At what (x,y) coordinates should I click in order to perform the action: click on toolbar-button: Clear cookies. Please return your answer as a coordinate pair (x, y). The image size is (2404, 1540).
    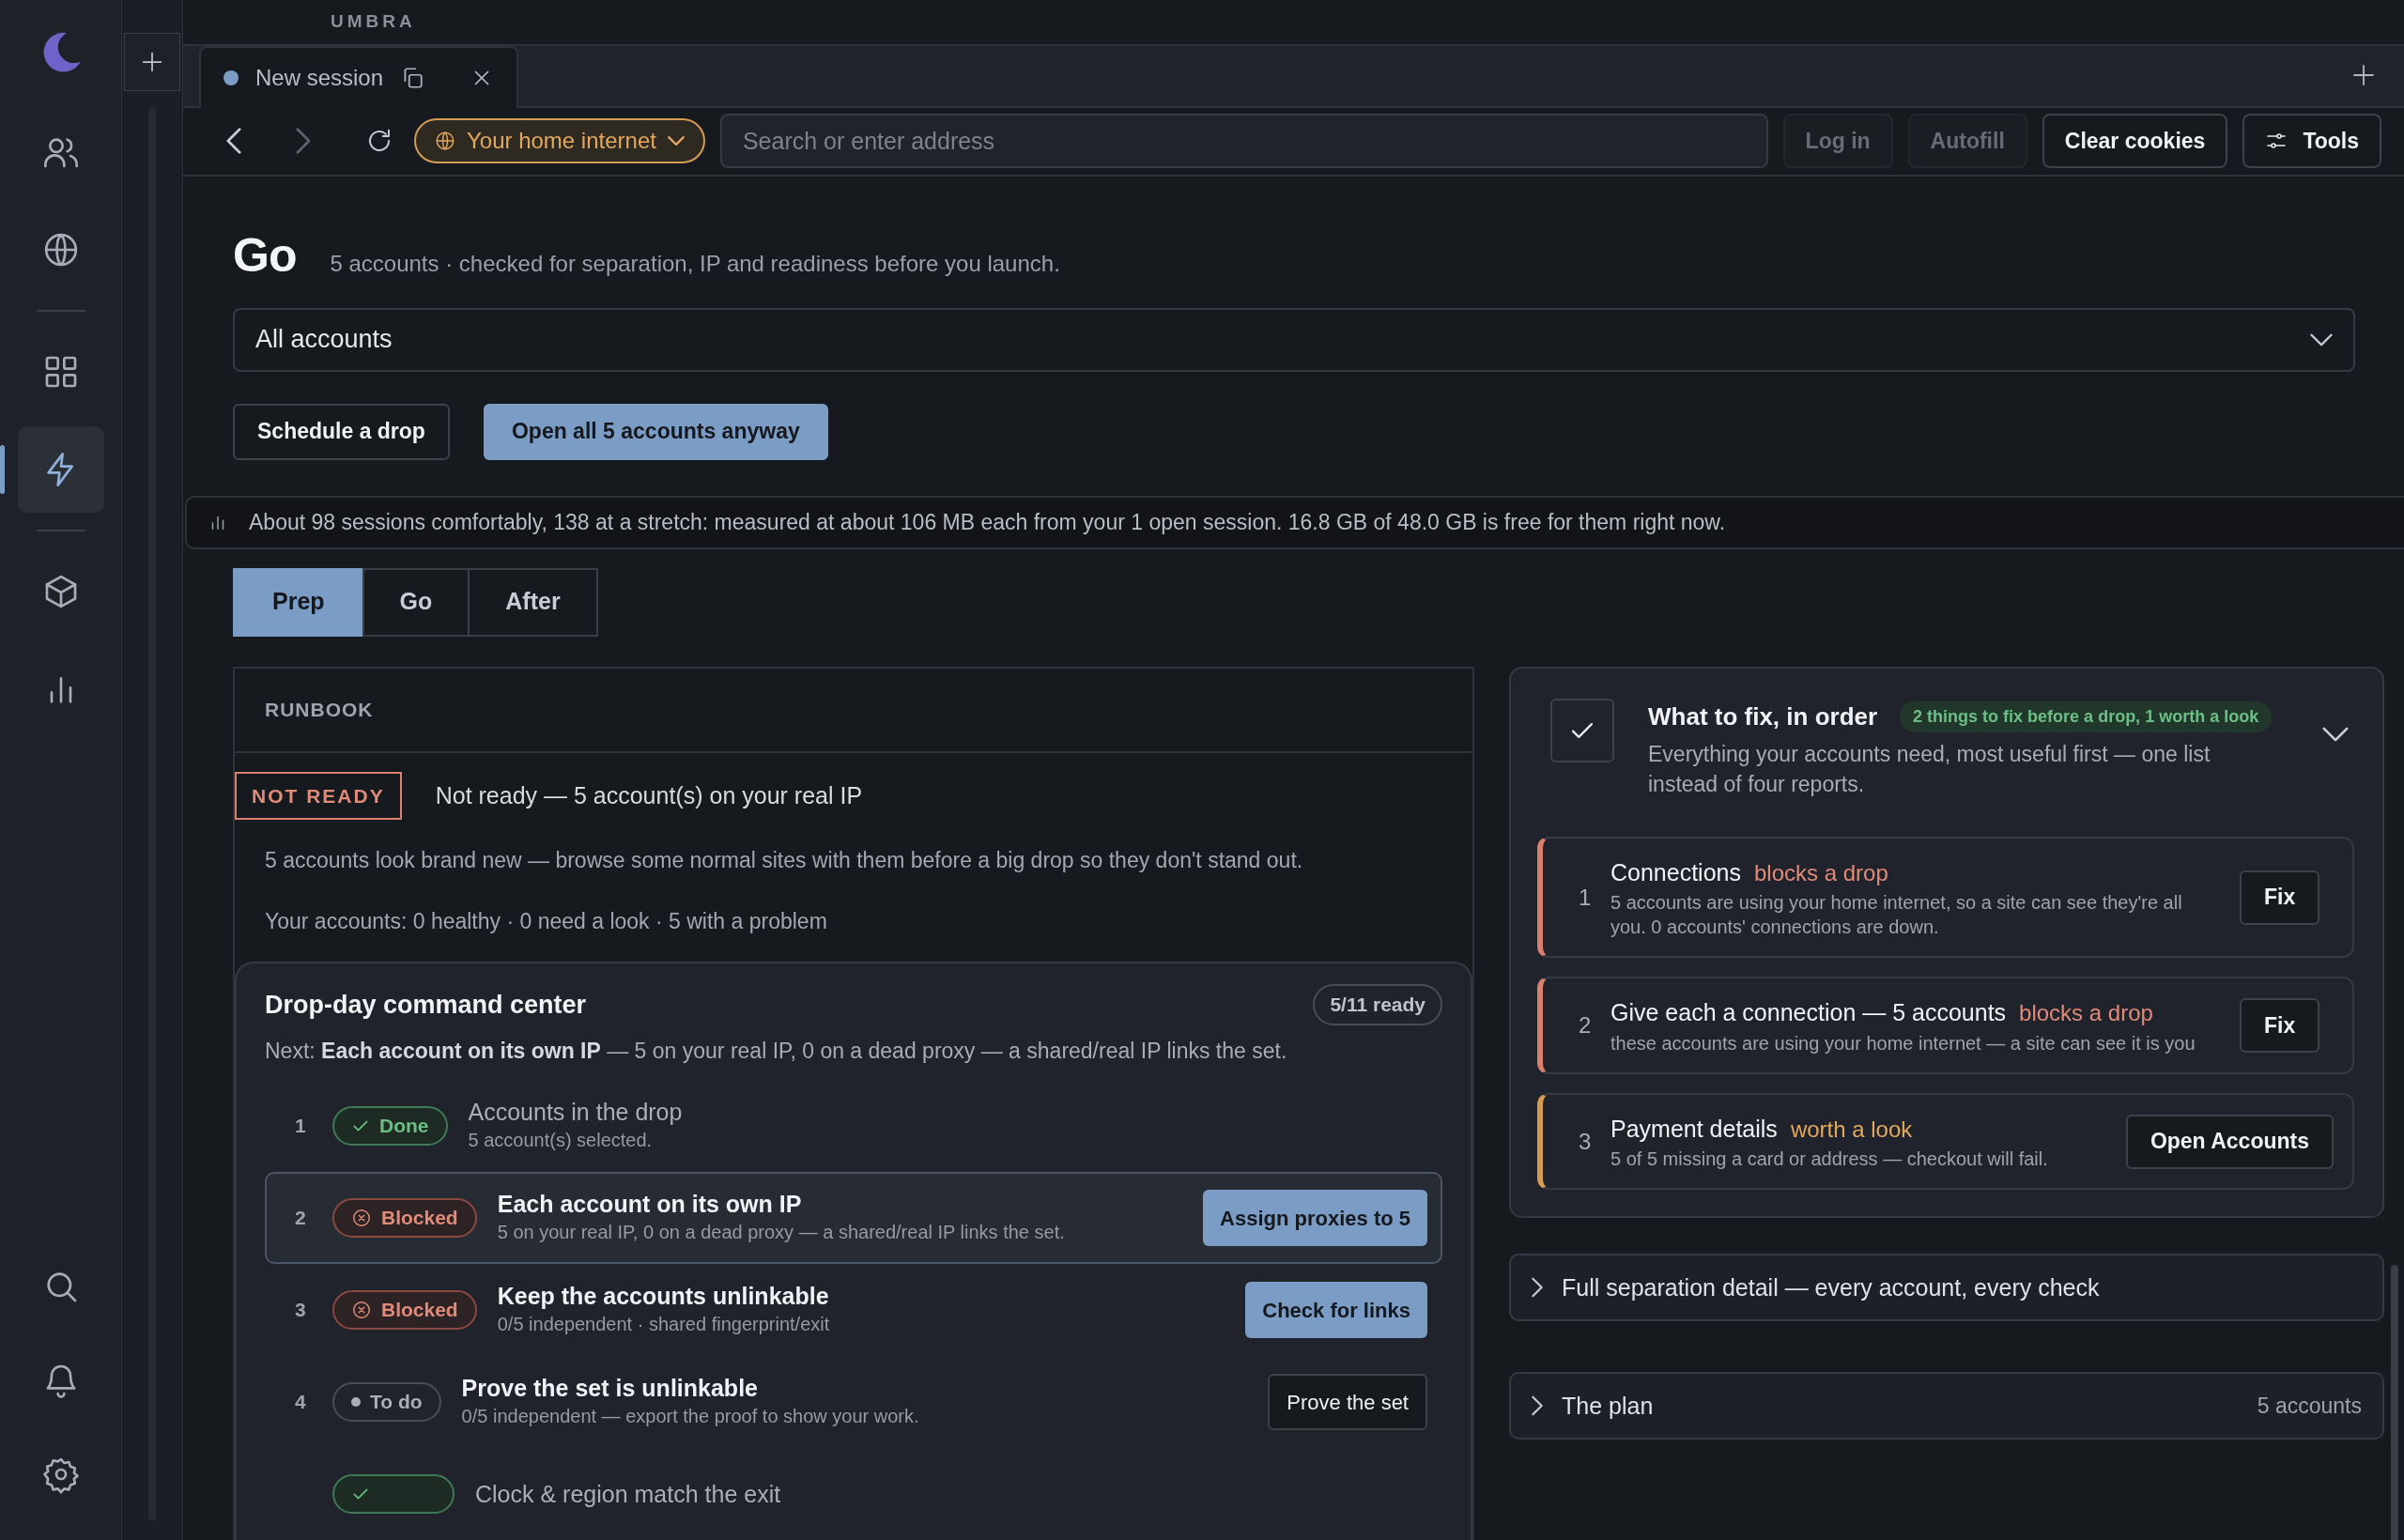
    Looking at the image, I should click on (2135, 141).